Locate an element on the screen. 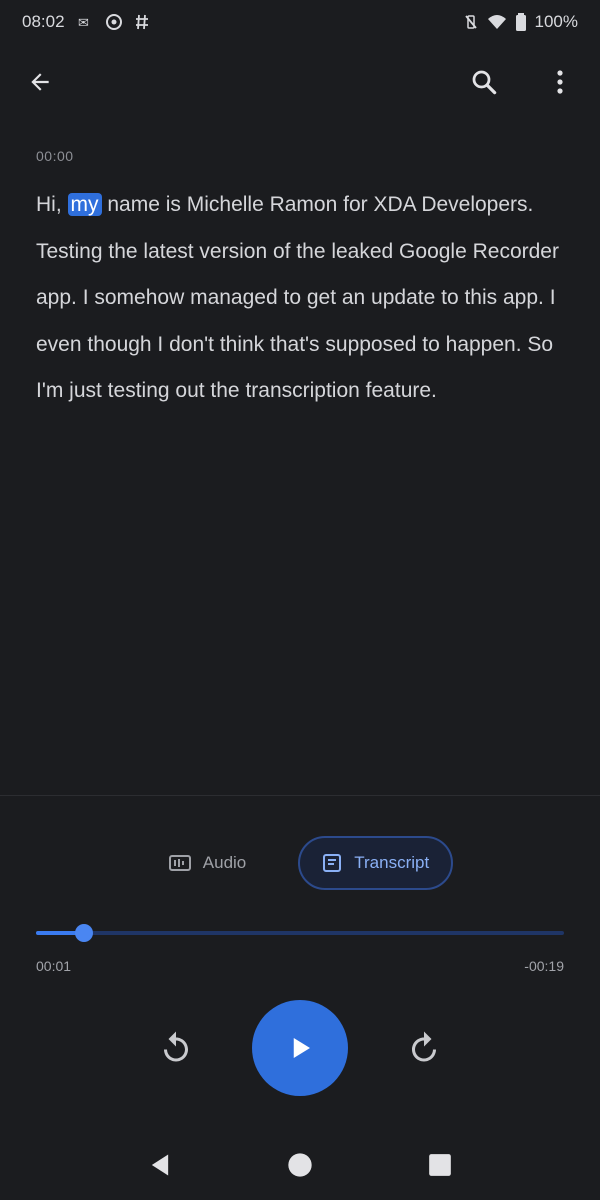  transcript-text-start: Hi, is located at coordinates (49, 204).